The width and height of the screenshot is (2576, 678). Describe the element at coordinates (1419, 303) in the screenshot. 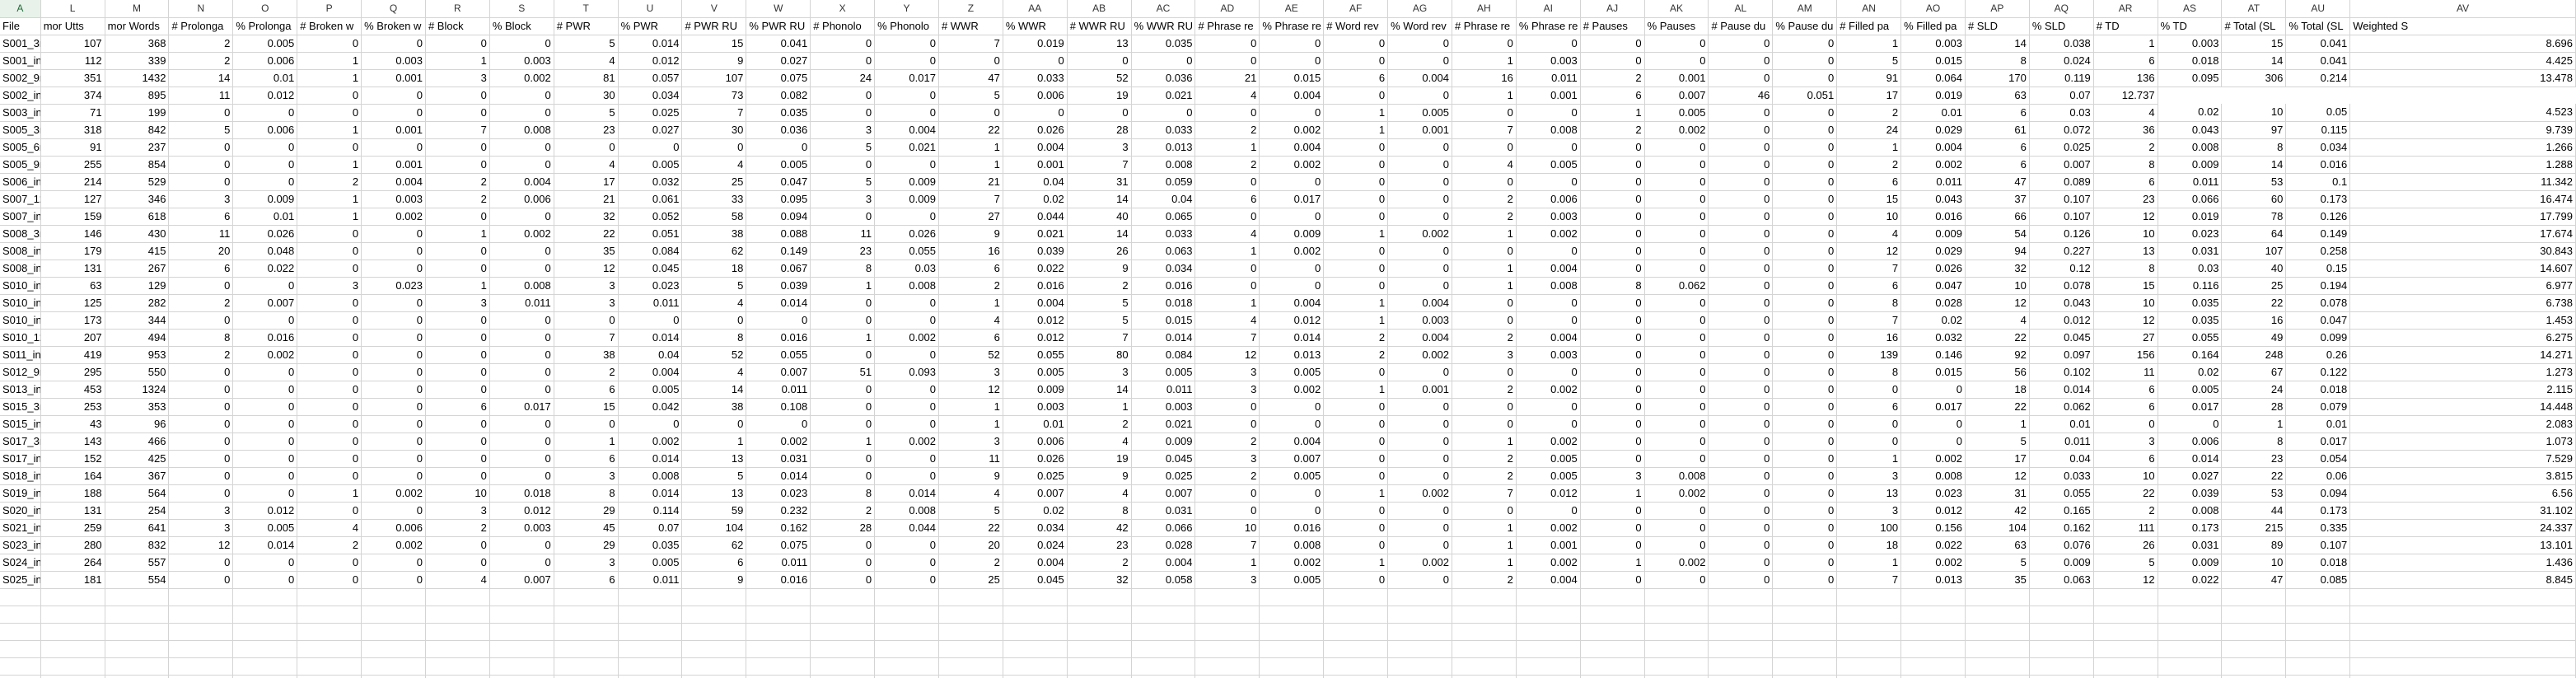

I see `data-cell: 0.004` at that location.